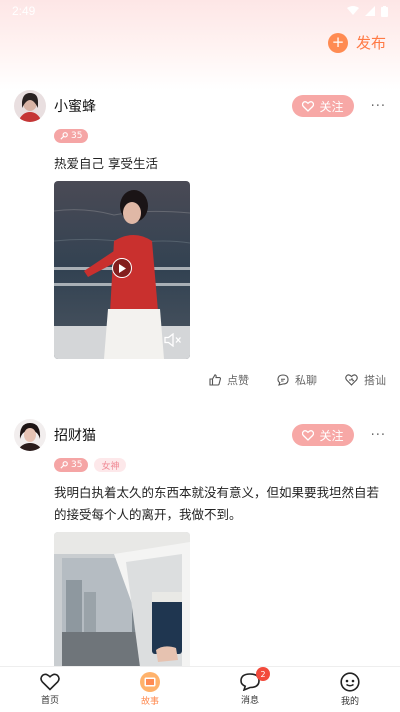  I want to click on post-header: 招财猫 关注 ···, so click(200, 435).